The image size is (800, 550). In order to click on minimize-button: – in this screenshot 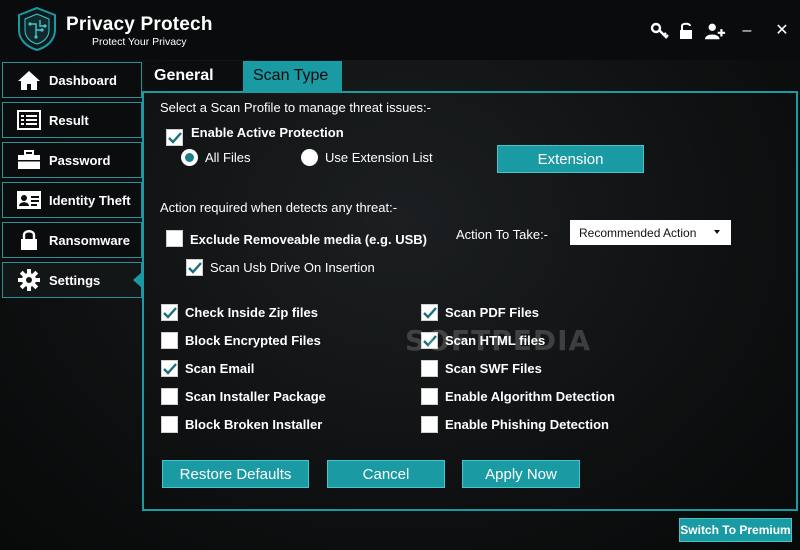, I will do `click(747, 31)`.